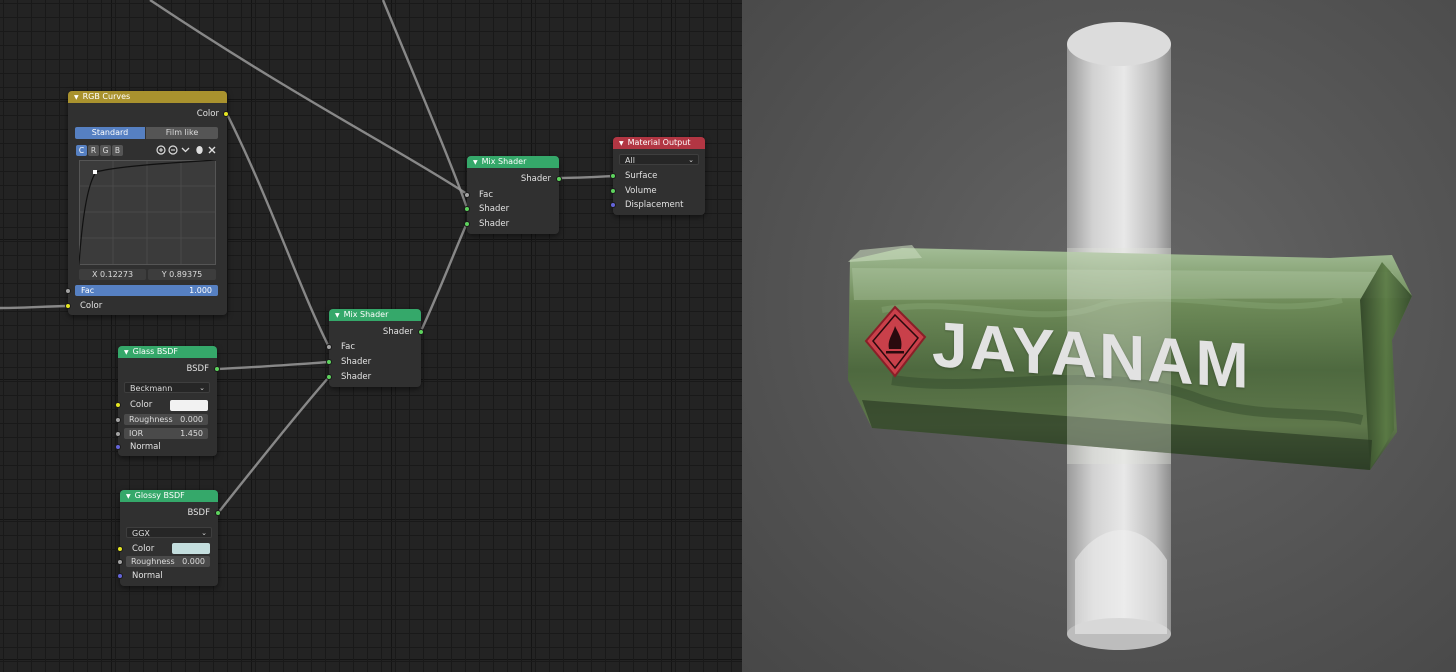 The height and width of the screenshot is (672, 1456). Describe the element at coordinates (147, 576) in the screenshot. I see `glossy-normal-label: Normal` at that location.